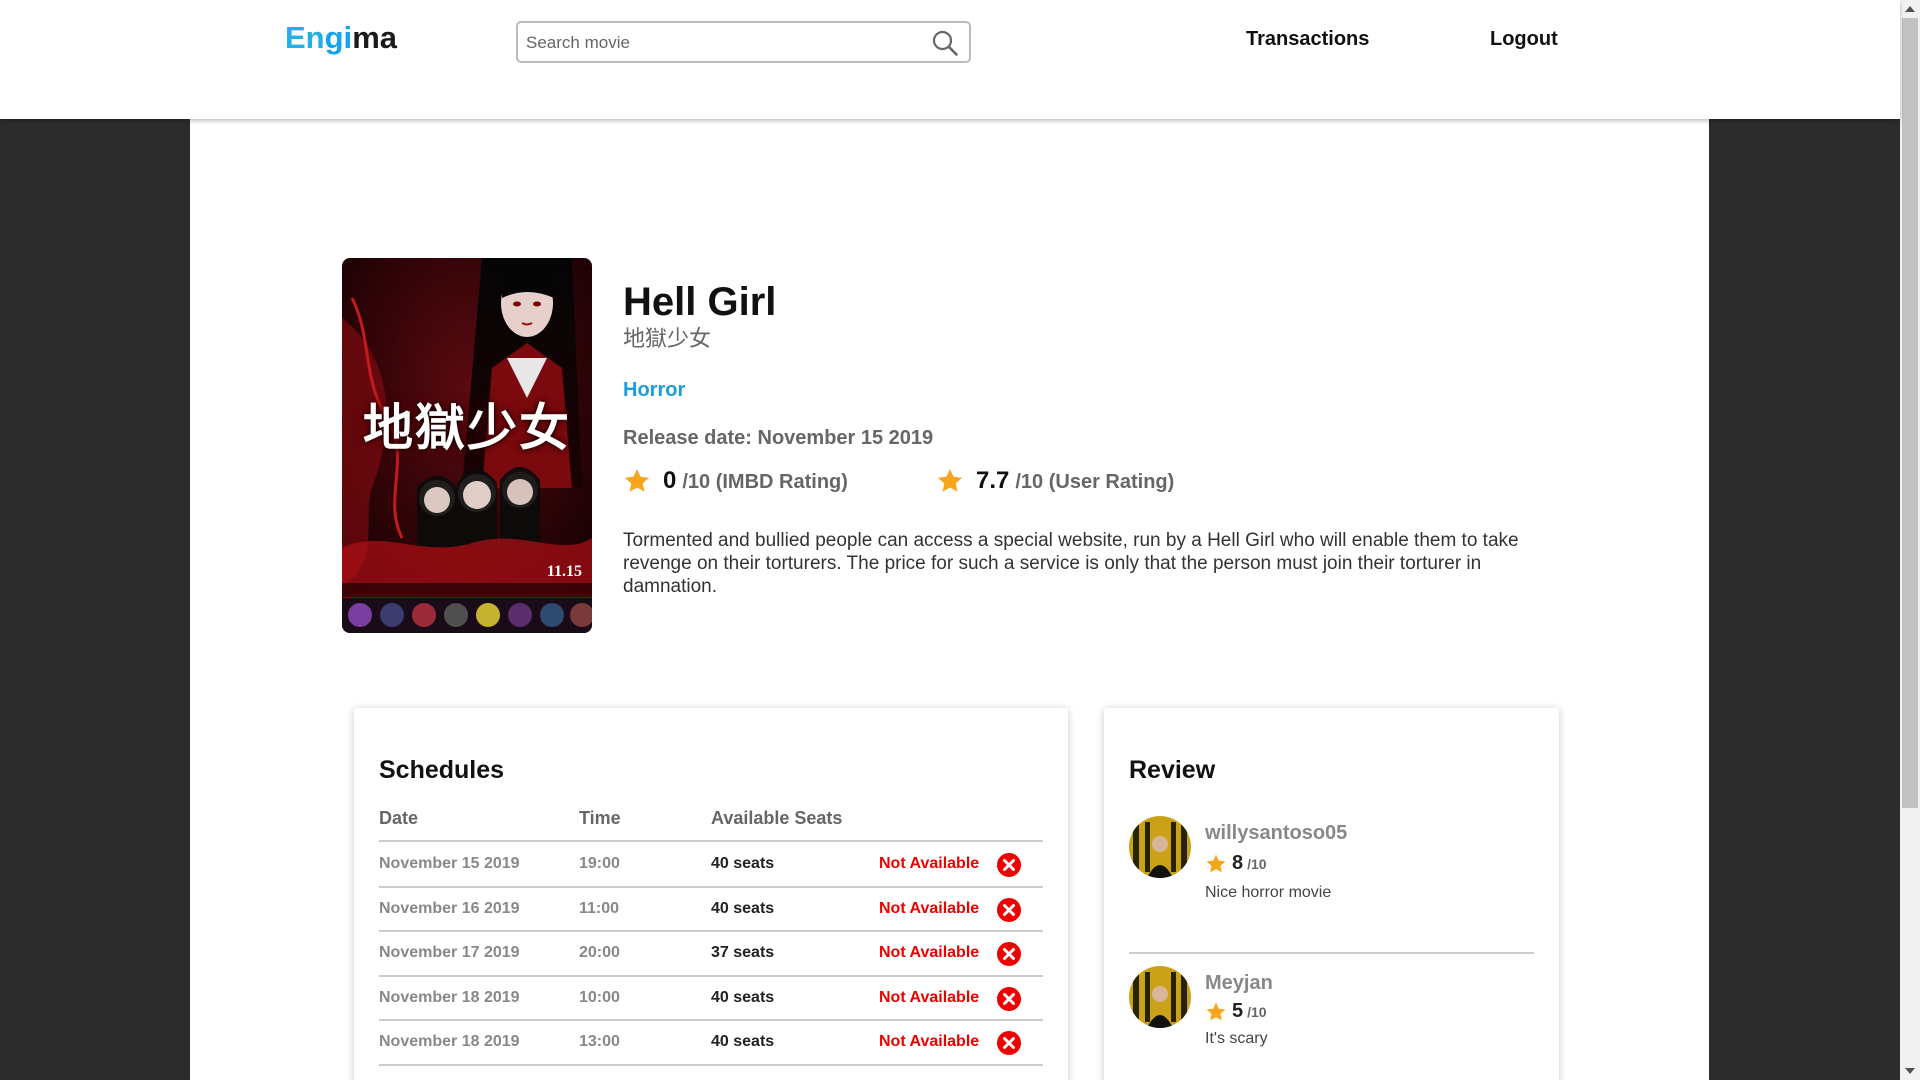 This screenshot has width=1920, height=1080. What do you see at coordinates (777, 818) in the screenshot?
I see `header-seats: Available Seats` at bounding box center [777, 818].